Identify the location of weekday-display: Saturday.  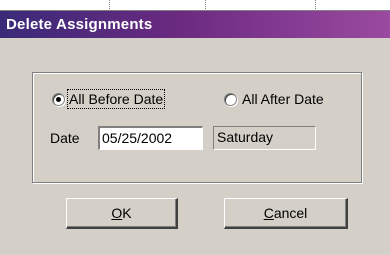
(264, 138).